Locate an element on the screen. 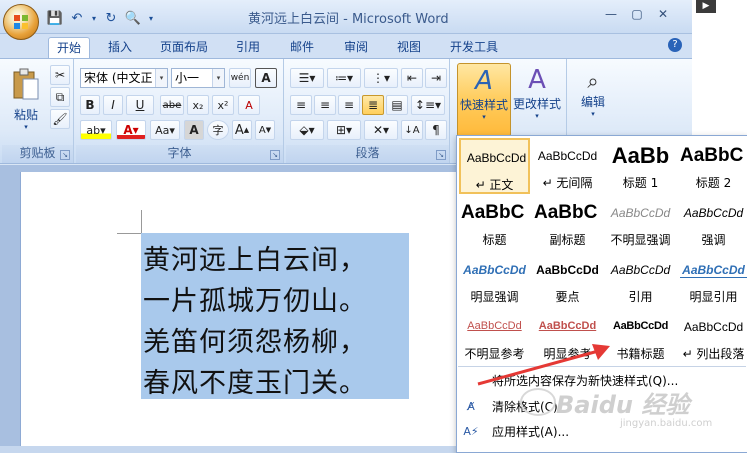  font-color-icon: A▾ is located at coordinates (131, 130).